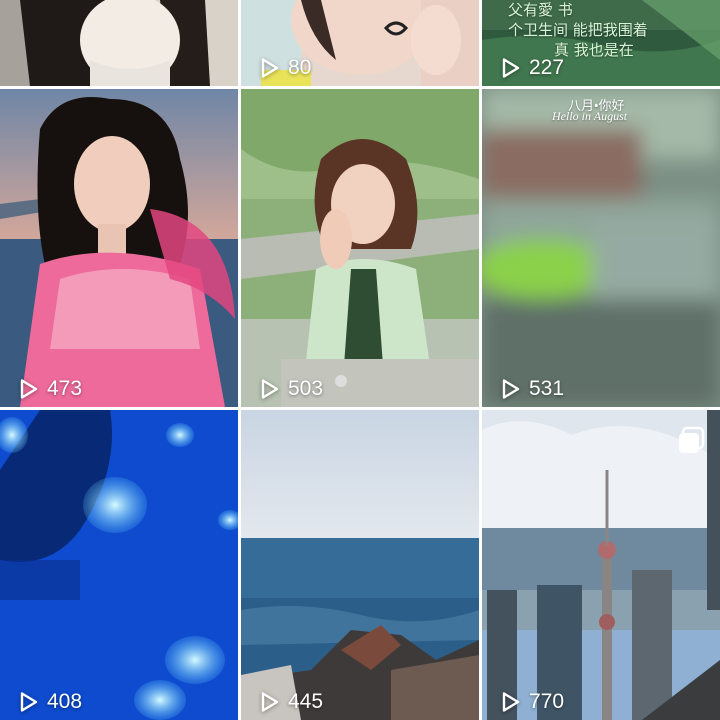 Image resolution: width=720 pixels, height=720 pixels. I want to click on video-tile-r2c2: 503, so click(360, 248).